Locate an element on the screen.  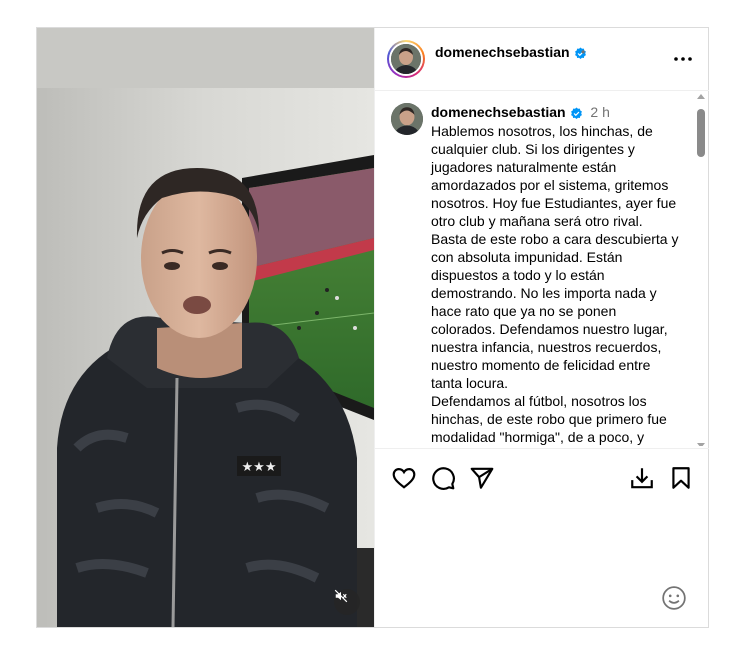
download-icon is located at coordinates (642, 478).